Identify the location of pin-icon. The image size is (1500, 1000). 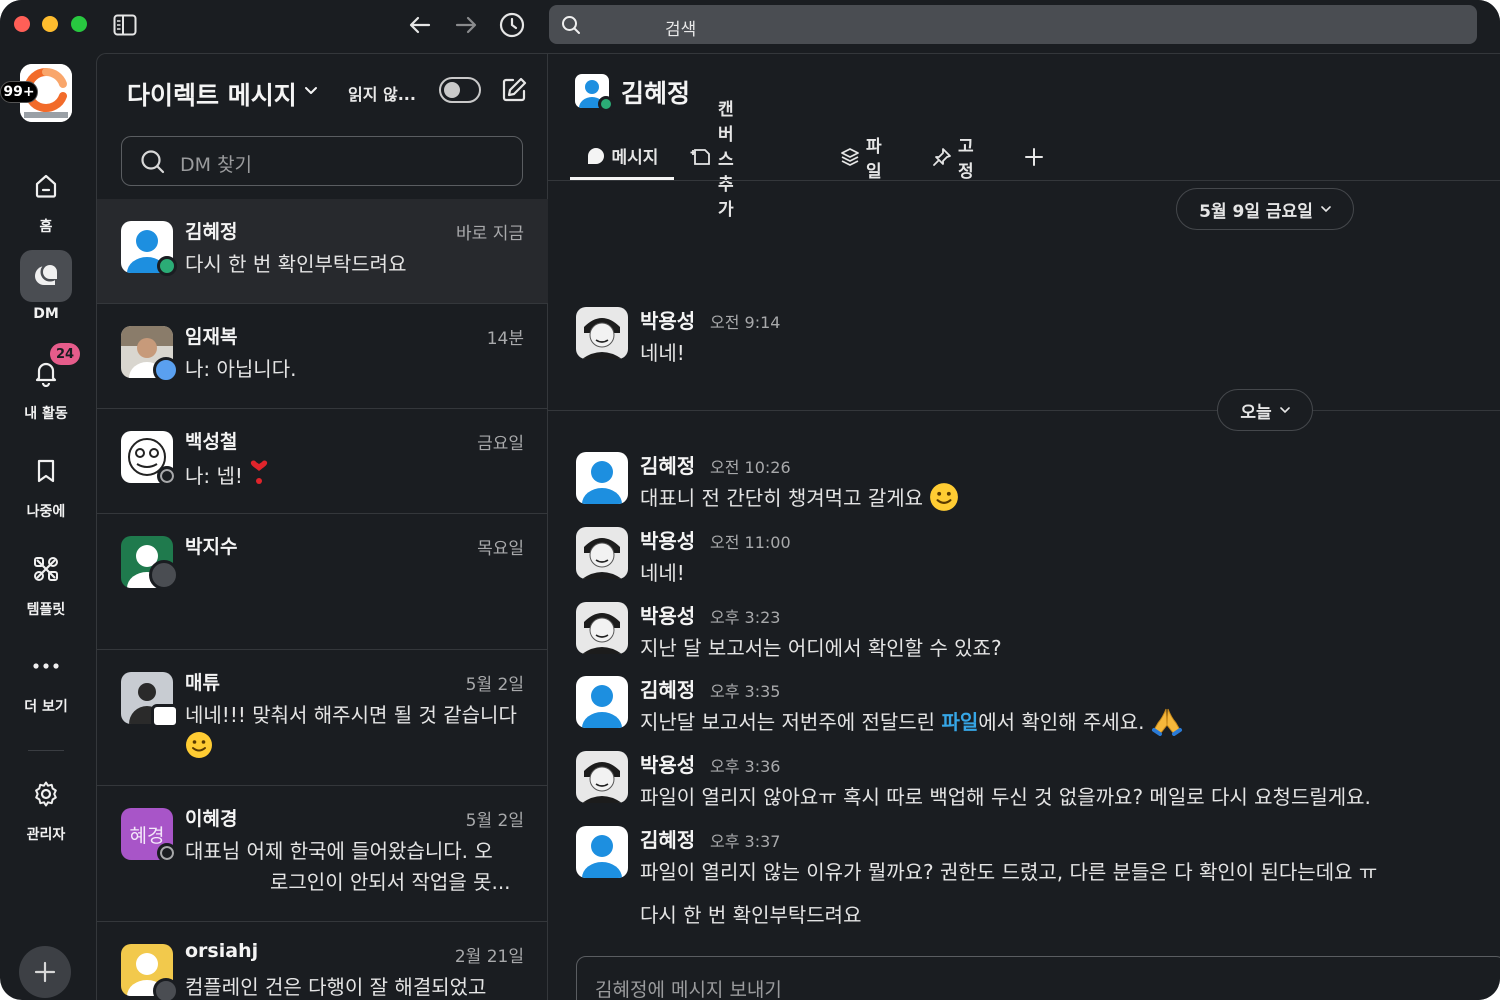
(942, 157).